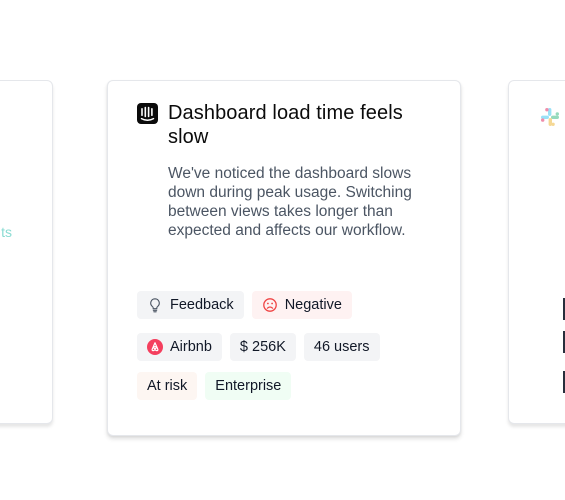 This screenshot has height=500, width=565. Describe the element at coordinates (155, 305) in the screenshot. I see `lightbulb-icon` at that location.